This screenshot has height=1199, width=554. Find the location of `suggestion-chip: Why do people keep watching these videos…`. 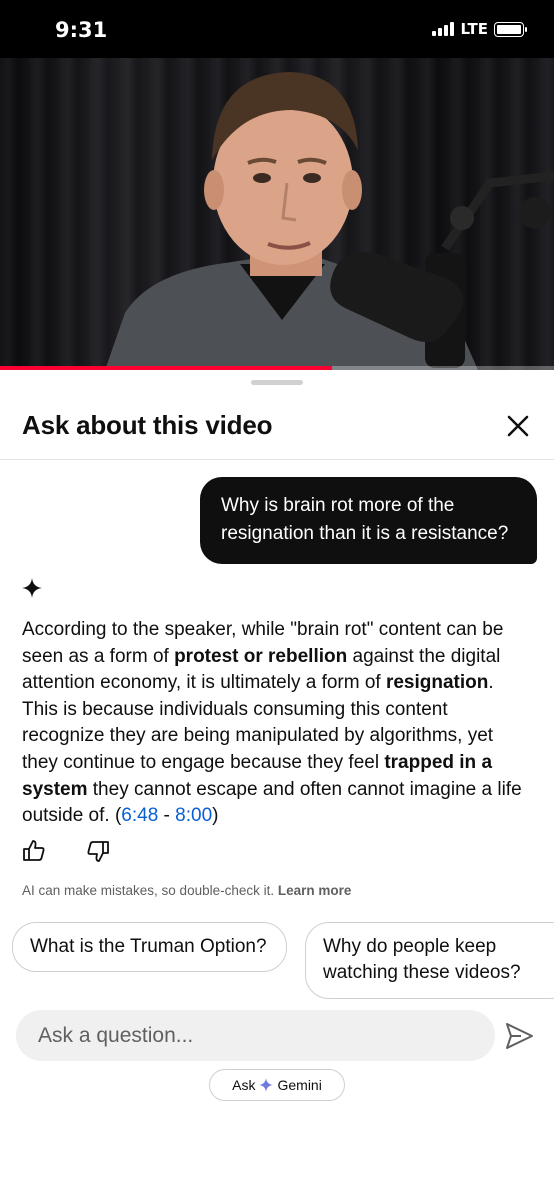

suggestion-chip: Why do people keep watching these videos… is located at coordinates (429, 960).